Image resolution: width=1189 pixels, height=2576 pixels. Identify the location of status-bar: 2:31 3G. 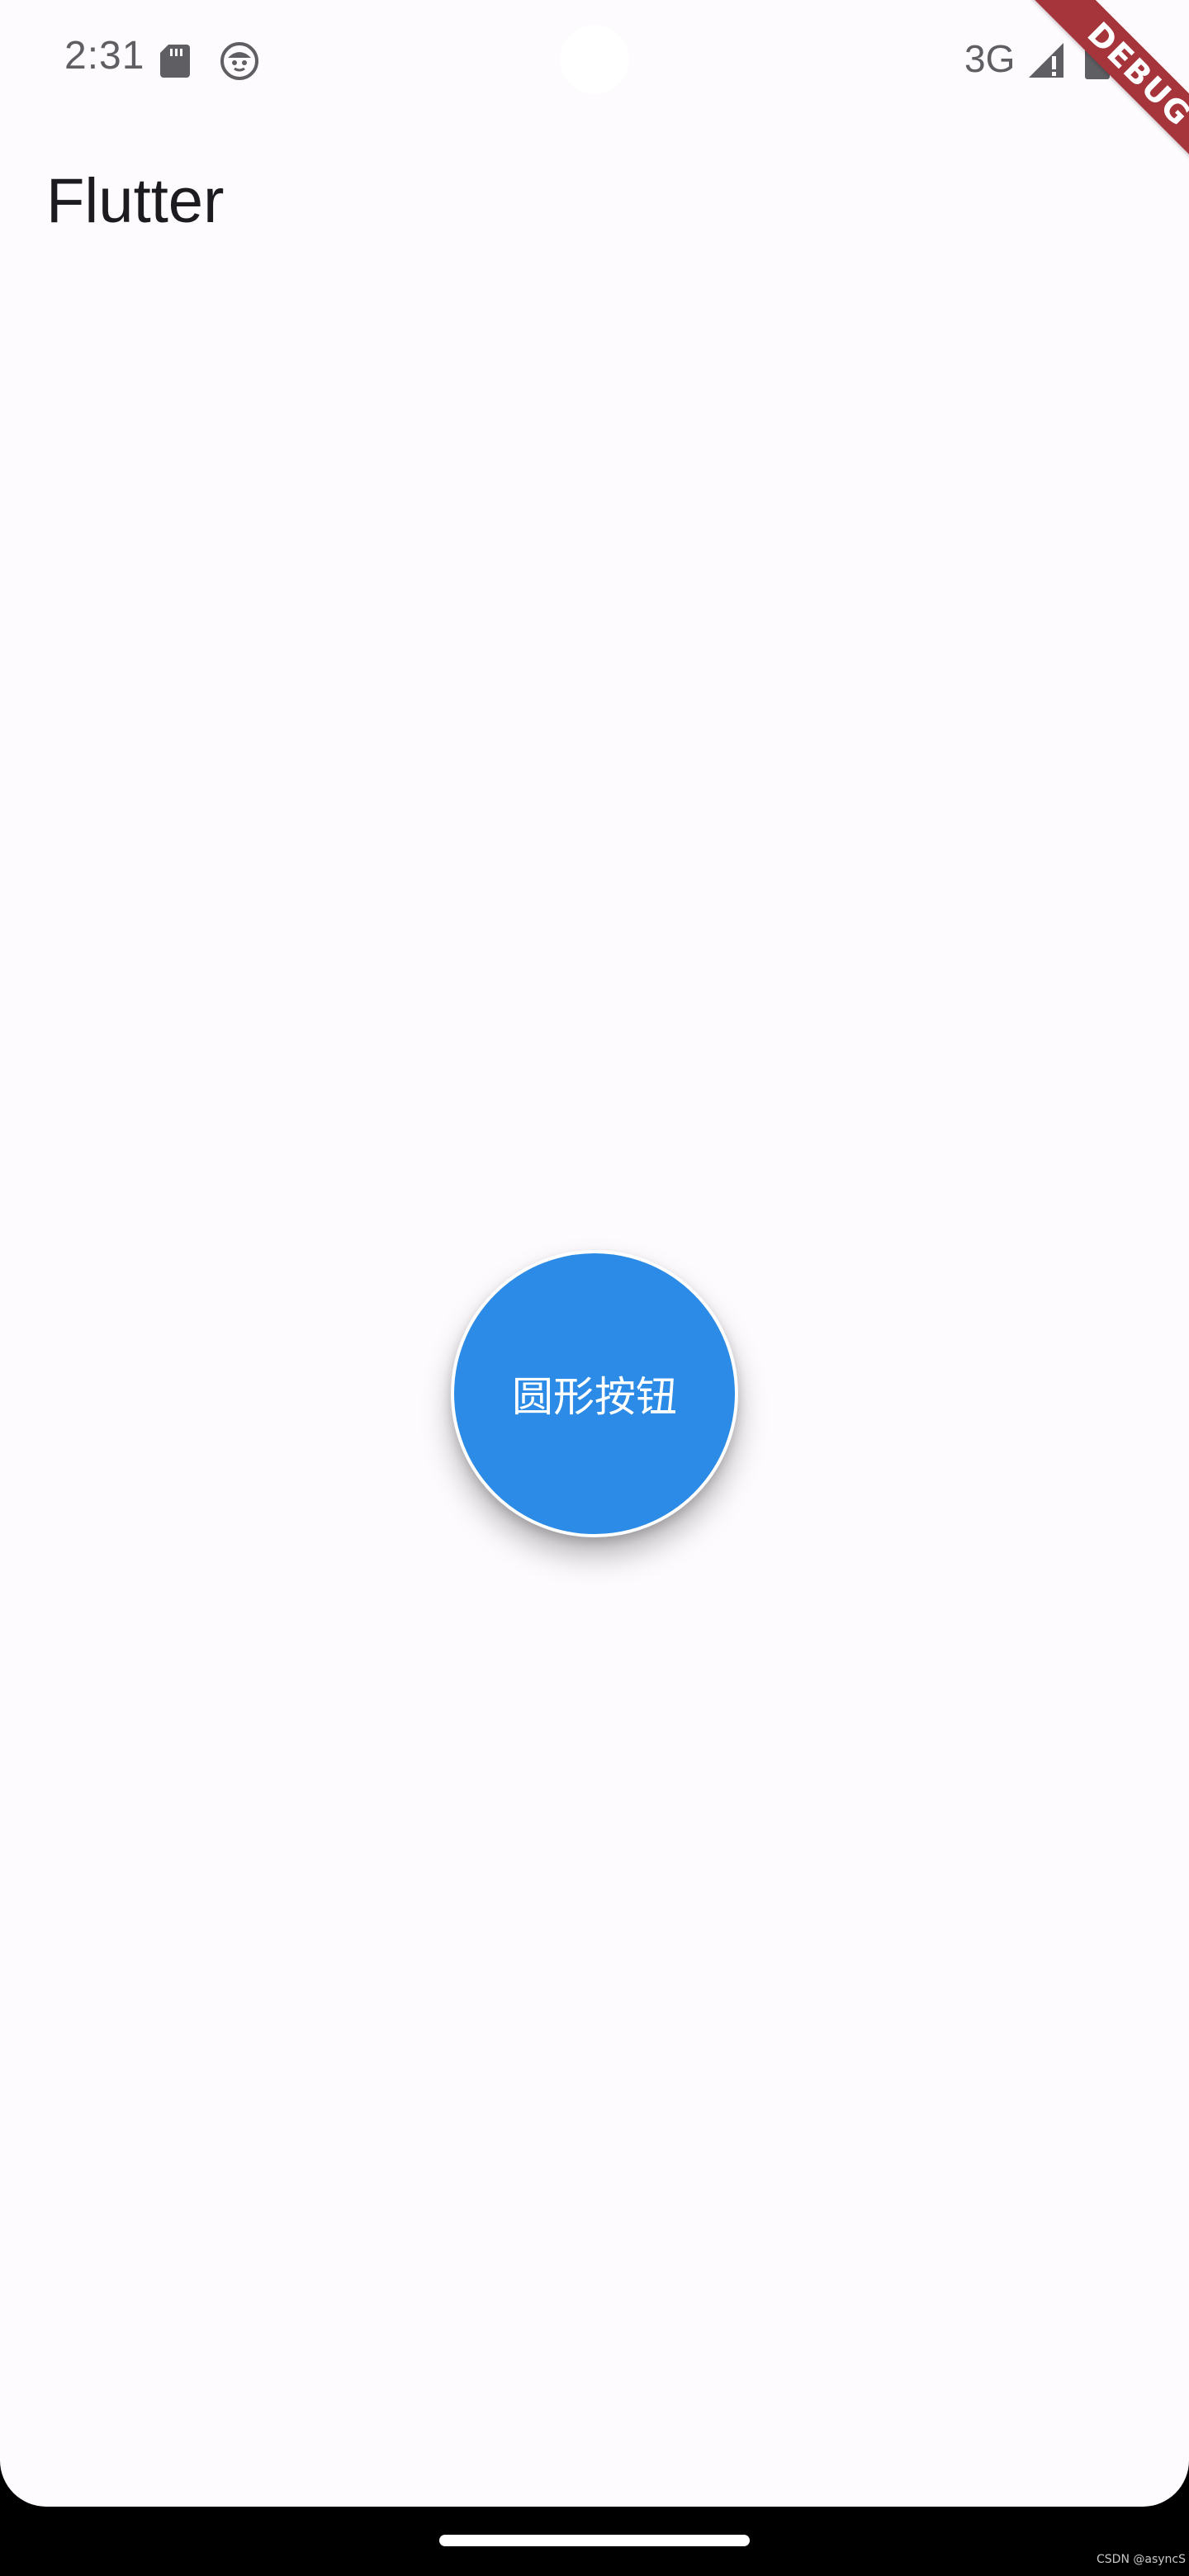
(594, 59).